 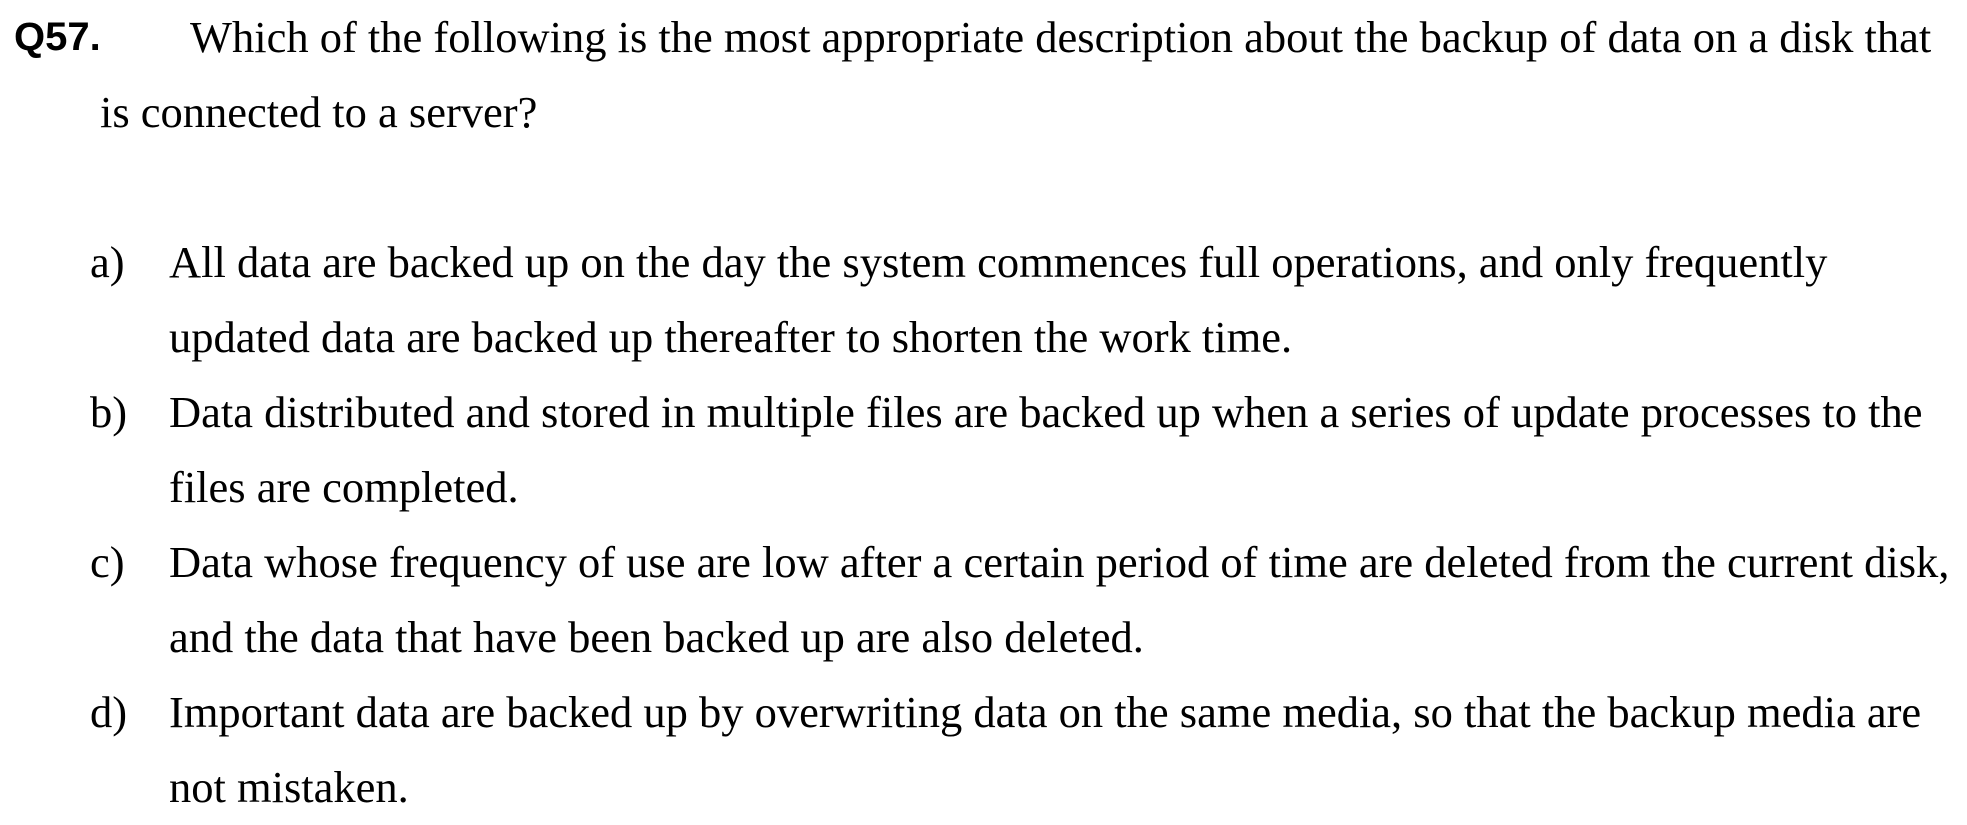 I want to click on option-a-label: a), so click(x=107, y=262).